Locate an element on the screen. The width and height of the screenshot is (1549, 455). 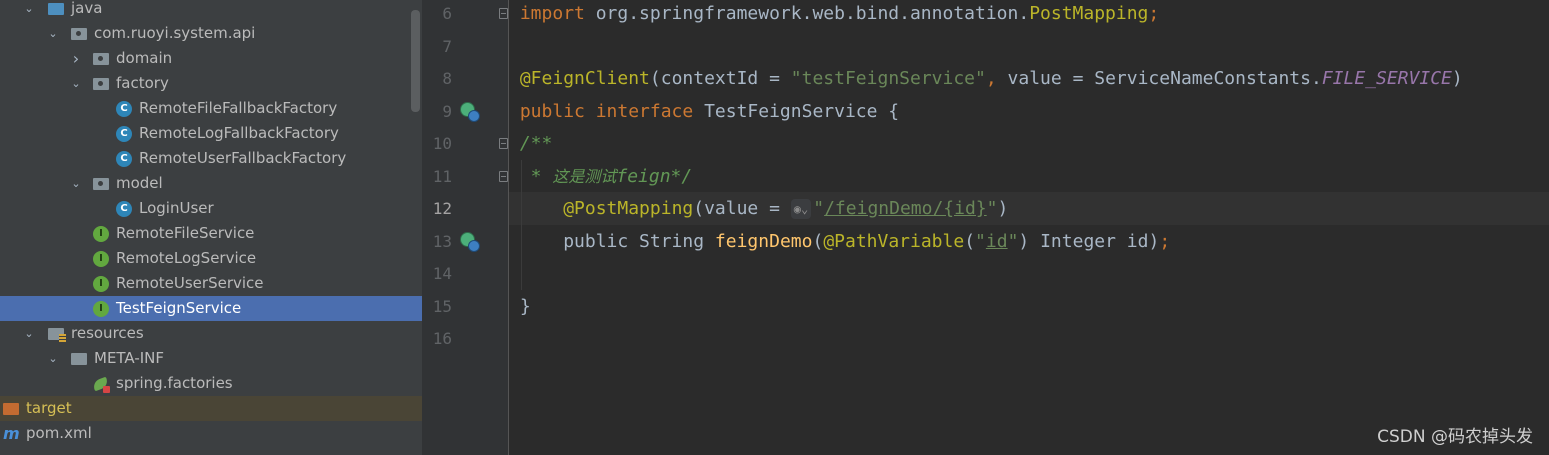
code-token: , is located at coordinates (996, 78).